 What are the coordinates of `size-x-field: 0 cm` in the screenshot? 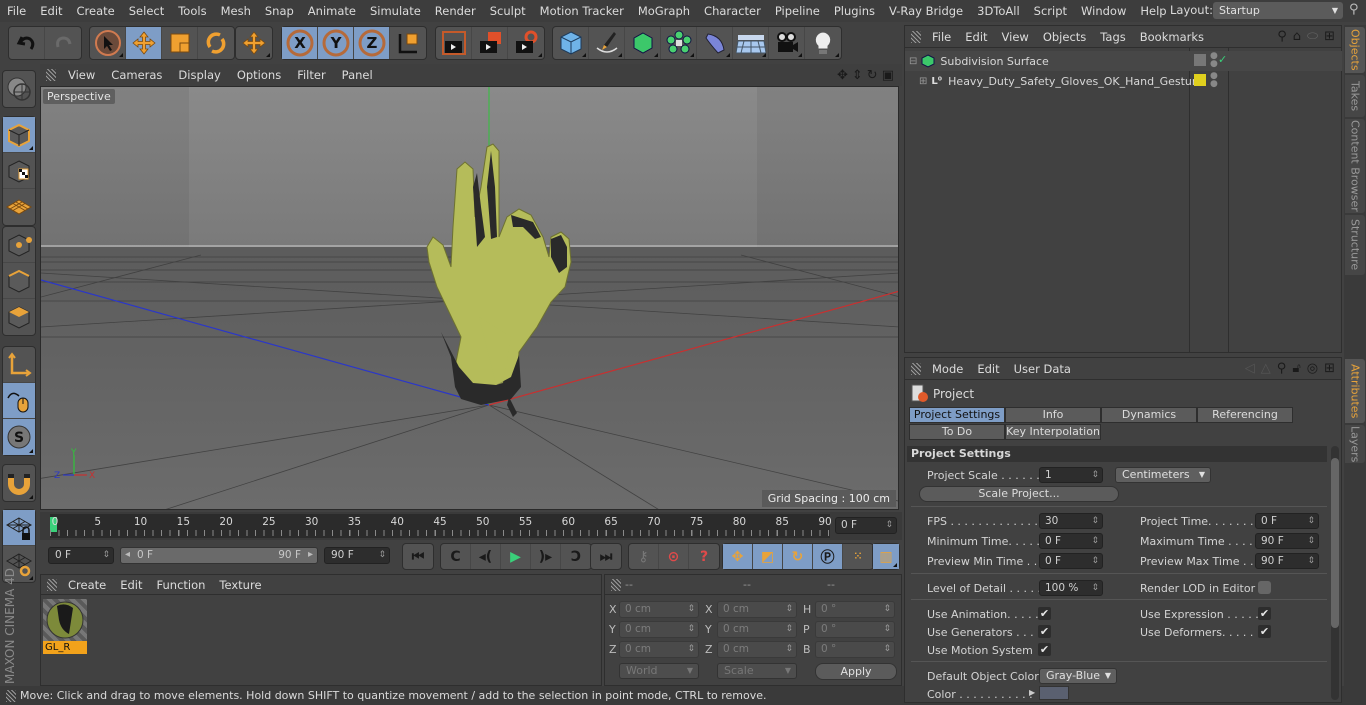 It's located at (757, 609).